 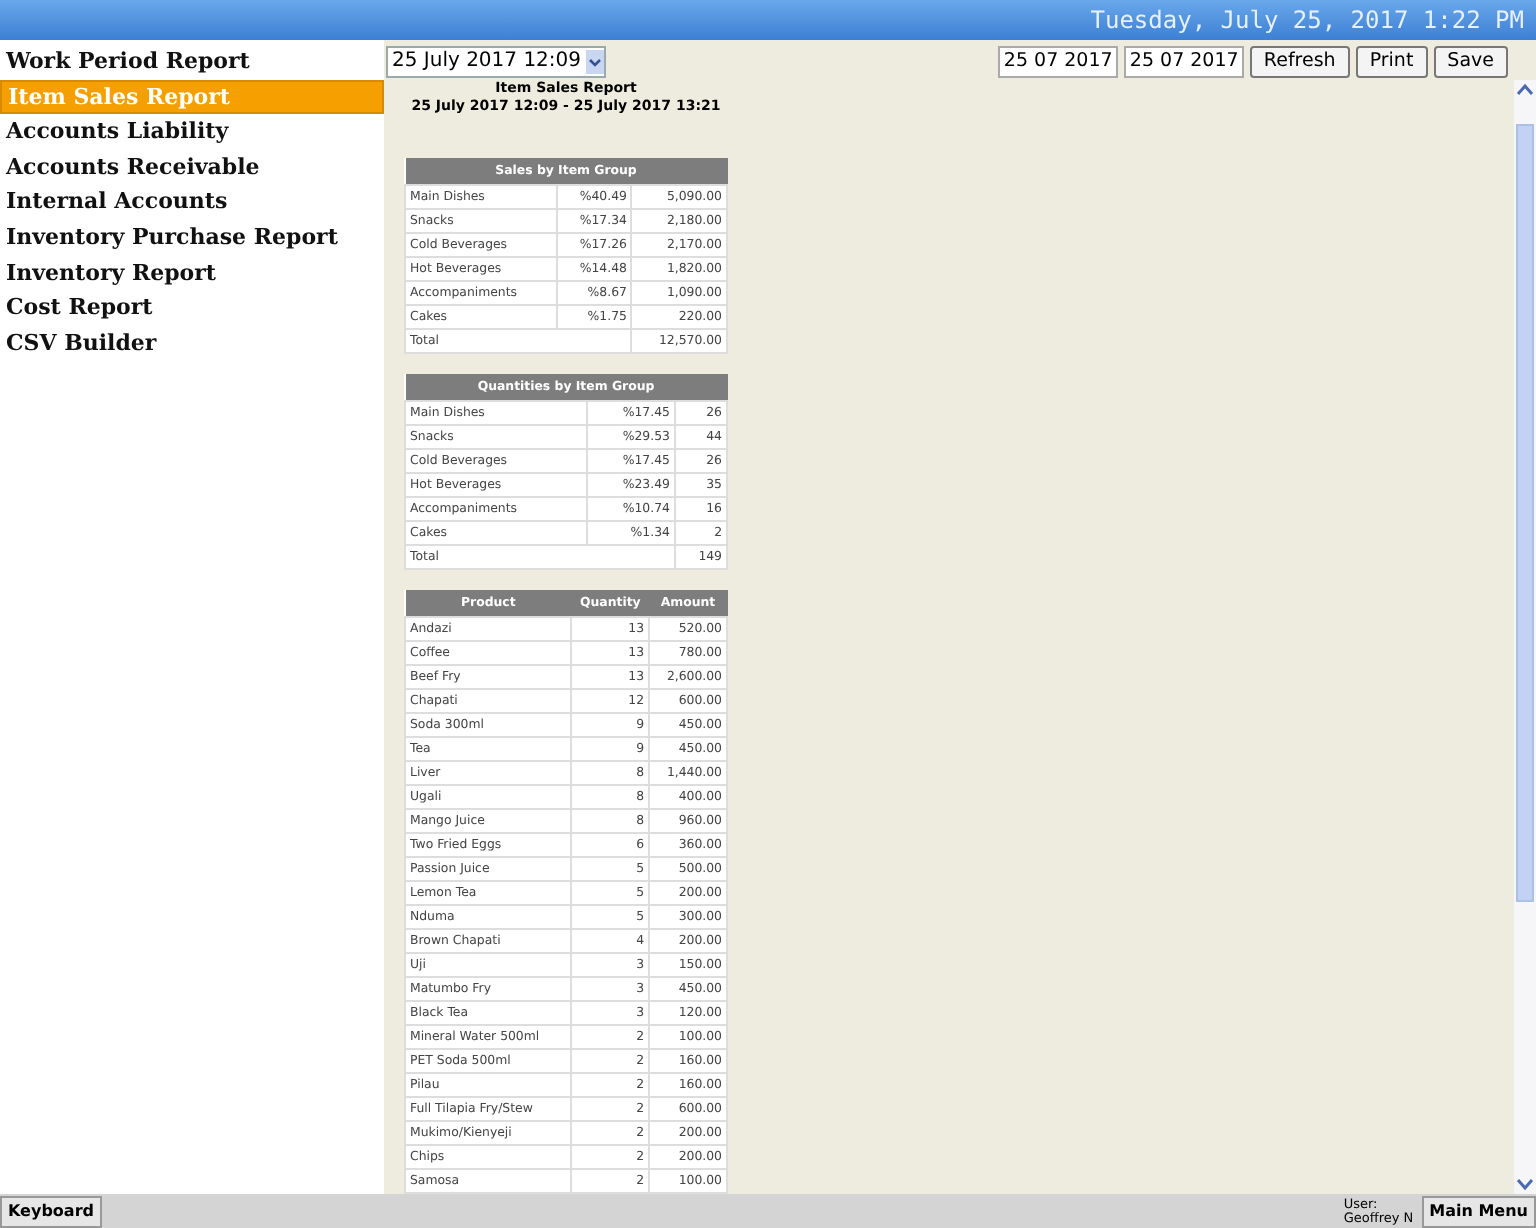 I want to click on scrollbar, so click(x=1525, y=637).